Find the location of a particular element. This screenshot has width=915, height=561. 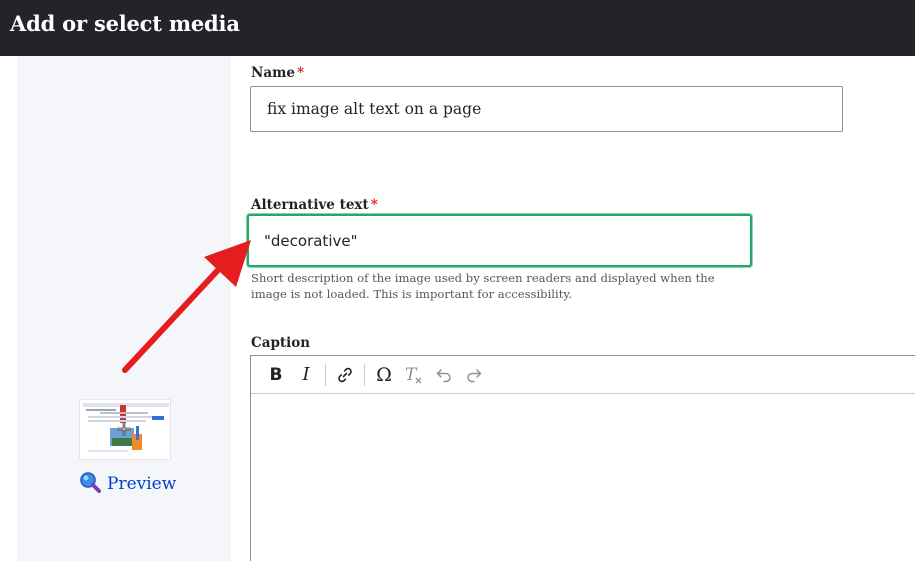

editor-toolbar: B I Ω T is located at coordinates (583, 375).